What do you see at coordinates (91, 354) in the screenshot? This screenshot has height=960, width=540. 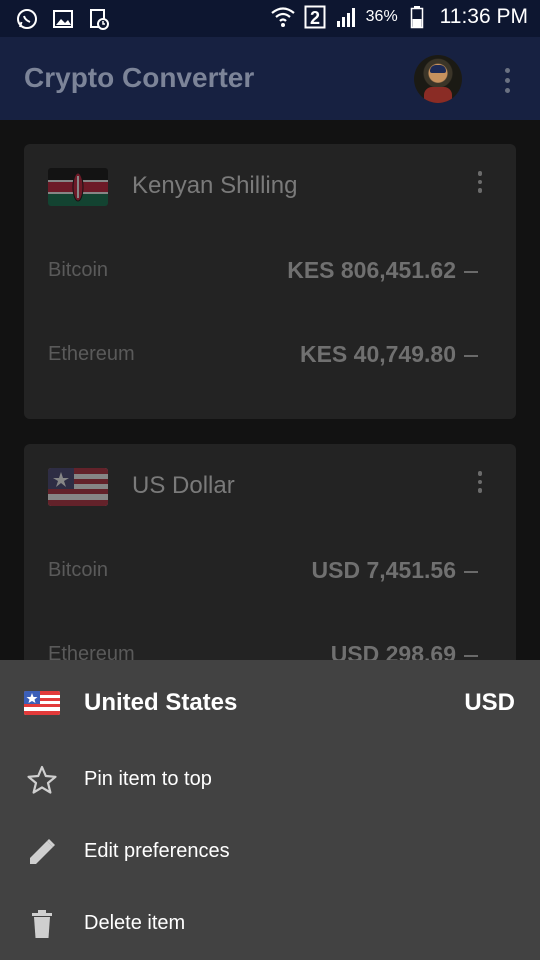 I see `crypto-label: Ethereum` at bounding box center [91, 354].